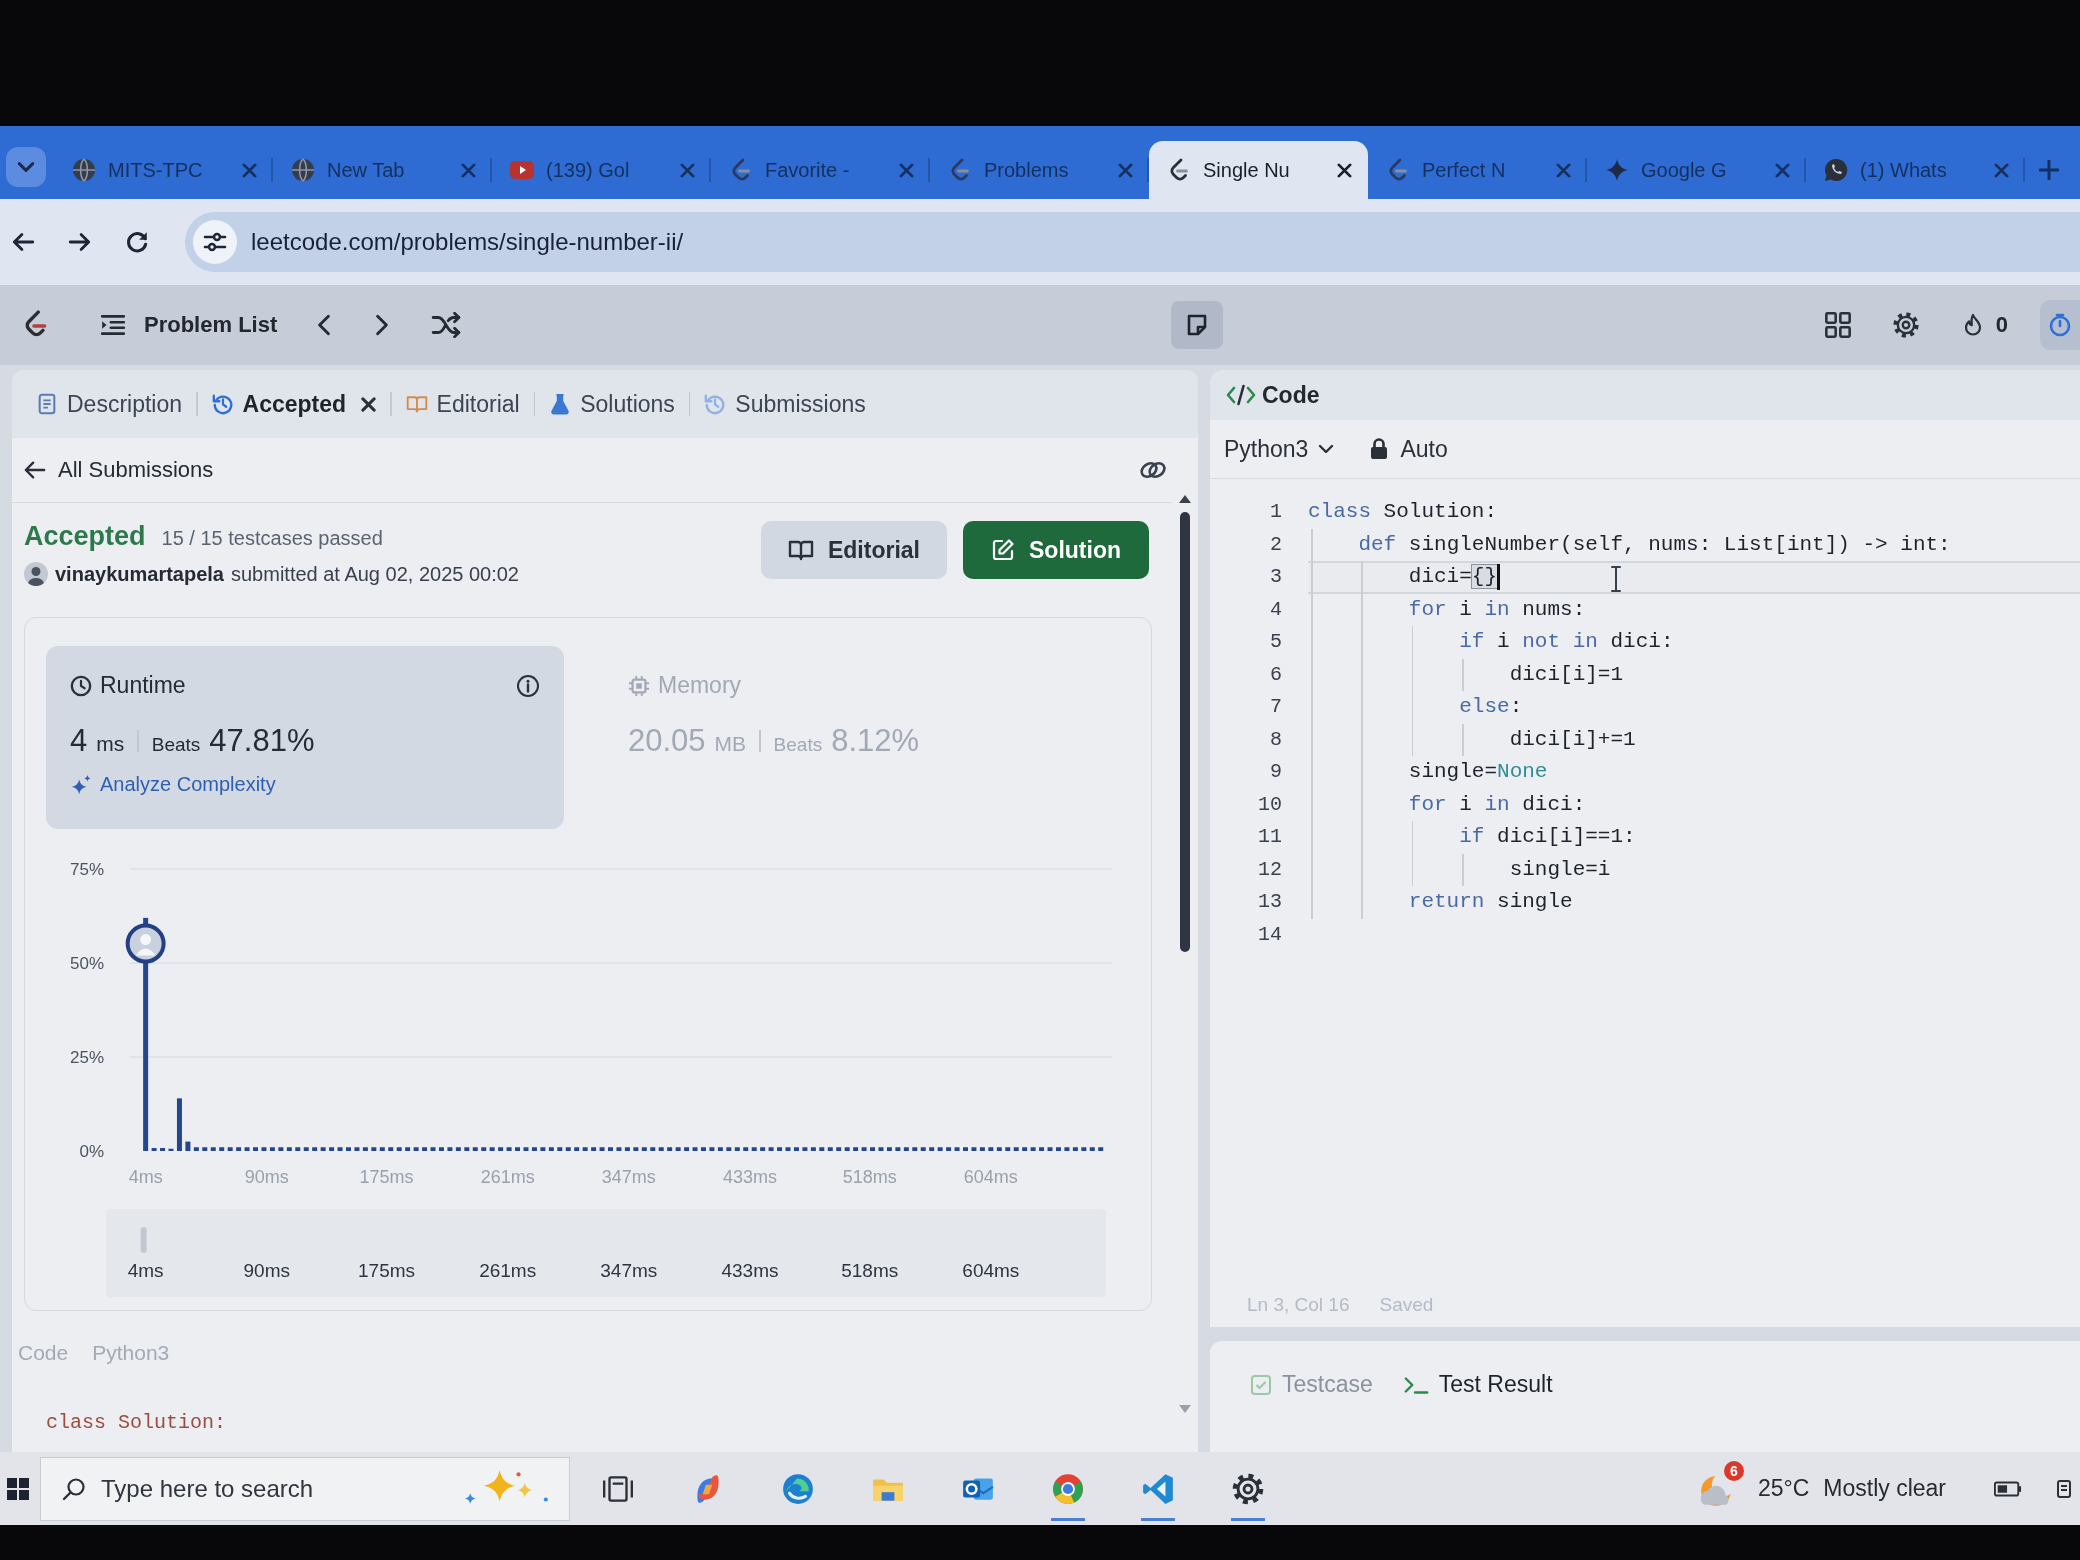 The image size is (2080, 1560). Describe the element at coordinates (1275, 577) in the screenshot. I see `line-number: 3` at that location.